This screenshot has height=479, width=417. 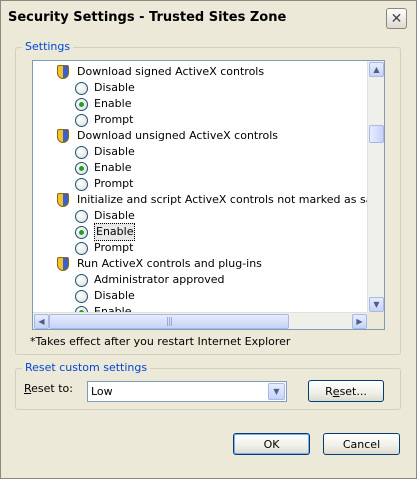 What do you see at coordinates (178, 135) in the screenshot?
I see `setting-header-label: Download unsigned ActiveX controls` at bounding box center [178, 135].